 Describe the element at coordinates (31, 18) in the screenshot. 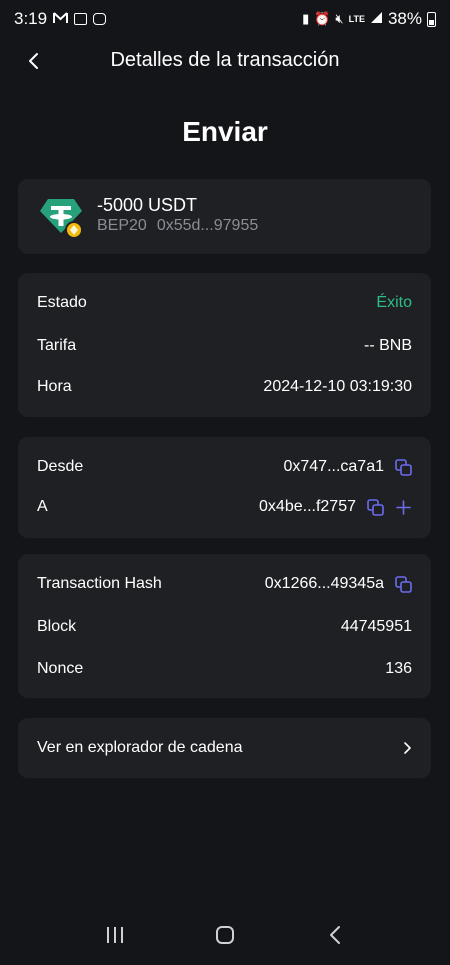

I see `status-time: 3:19` at that location.